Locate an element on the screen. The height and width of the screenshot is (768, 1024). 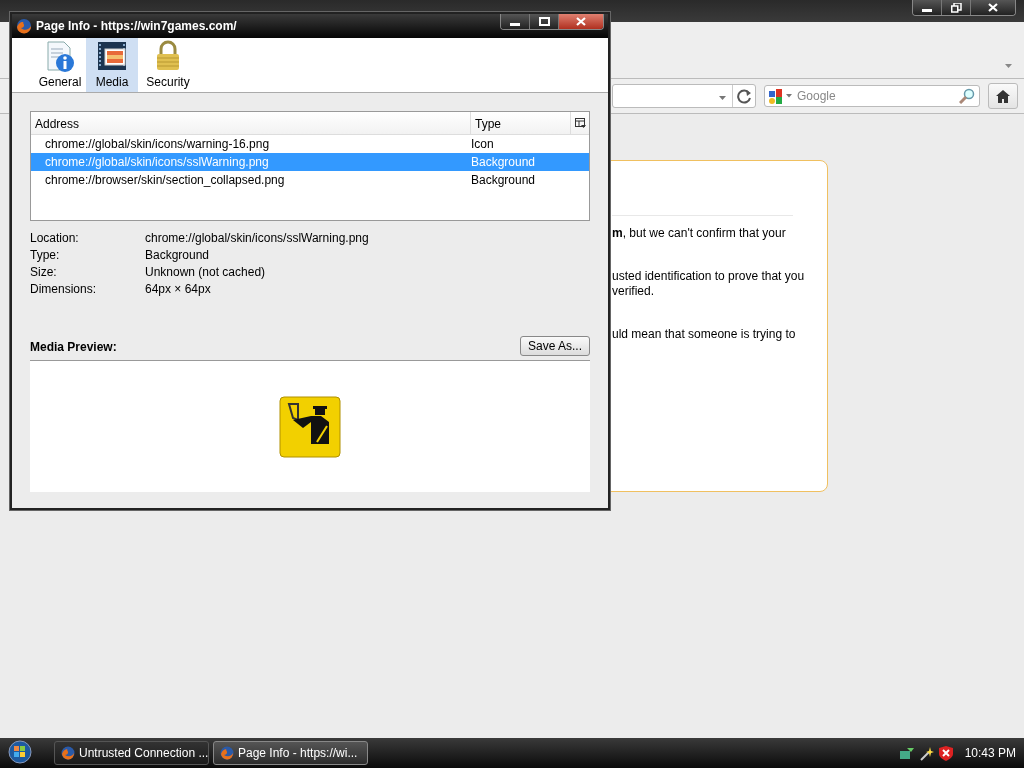
restore-icon is located at coordinates (956, 7).